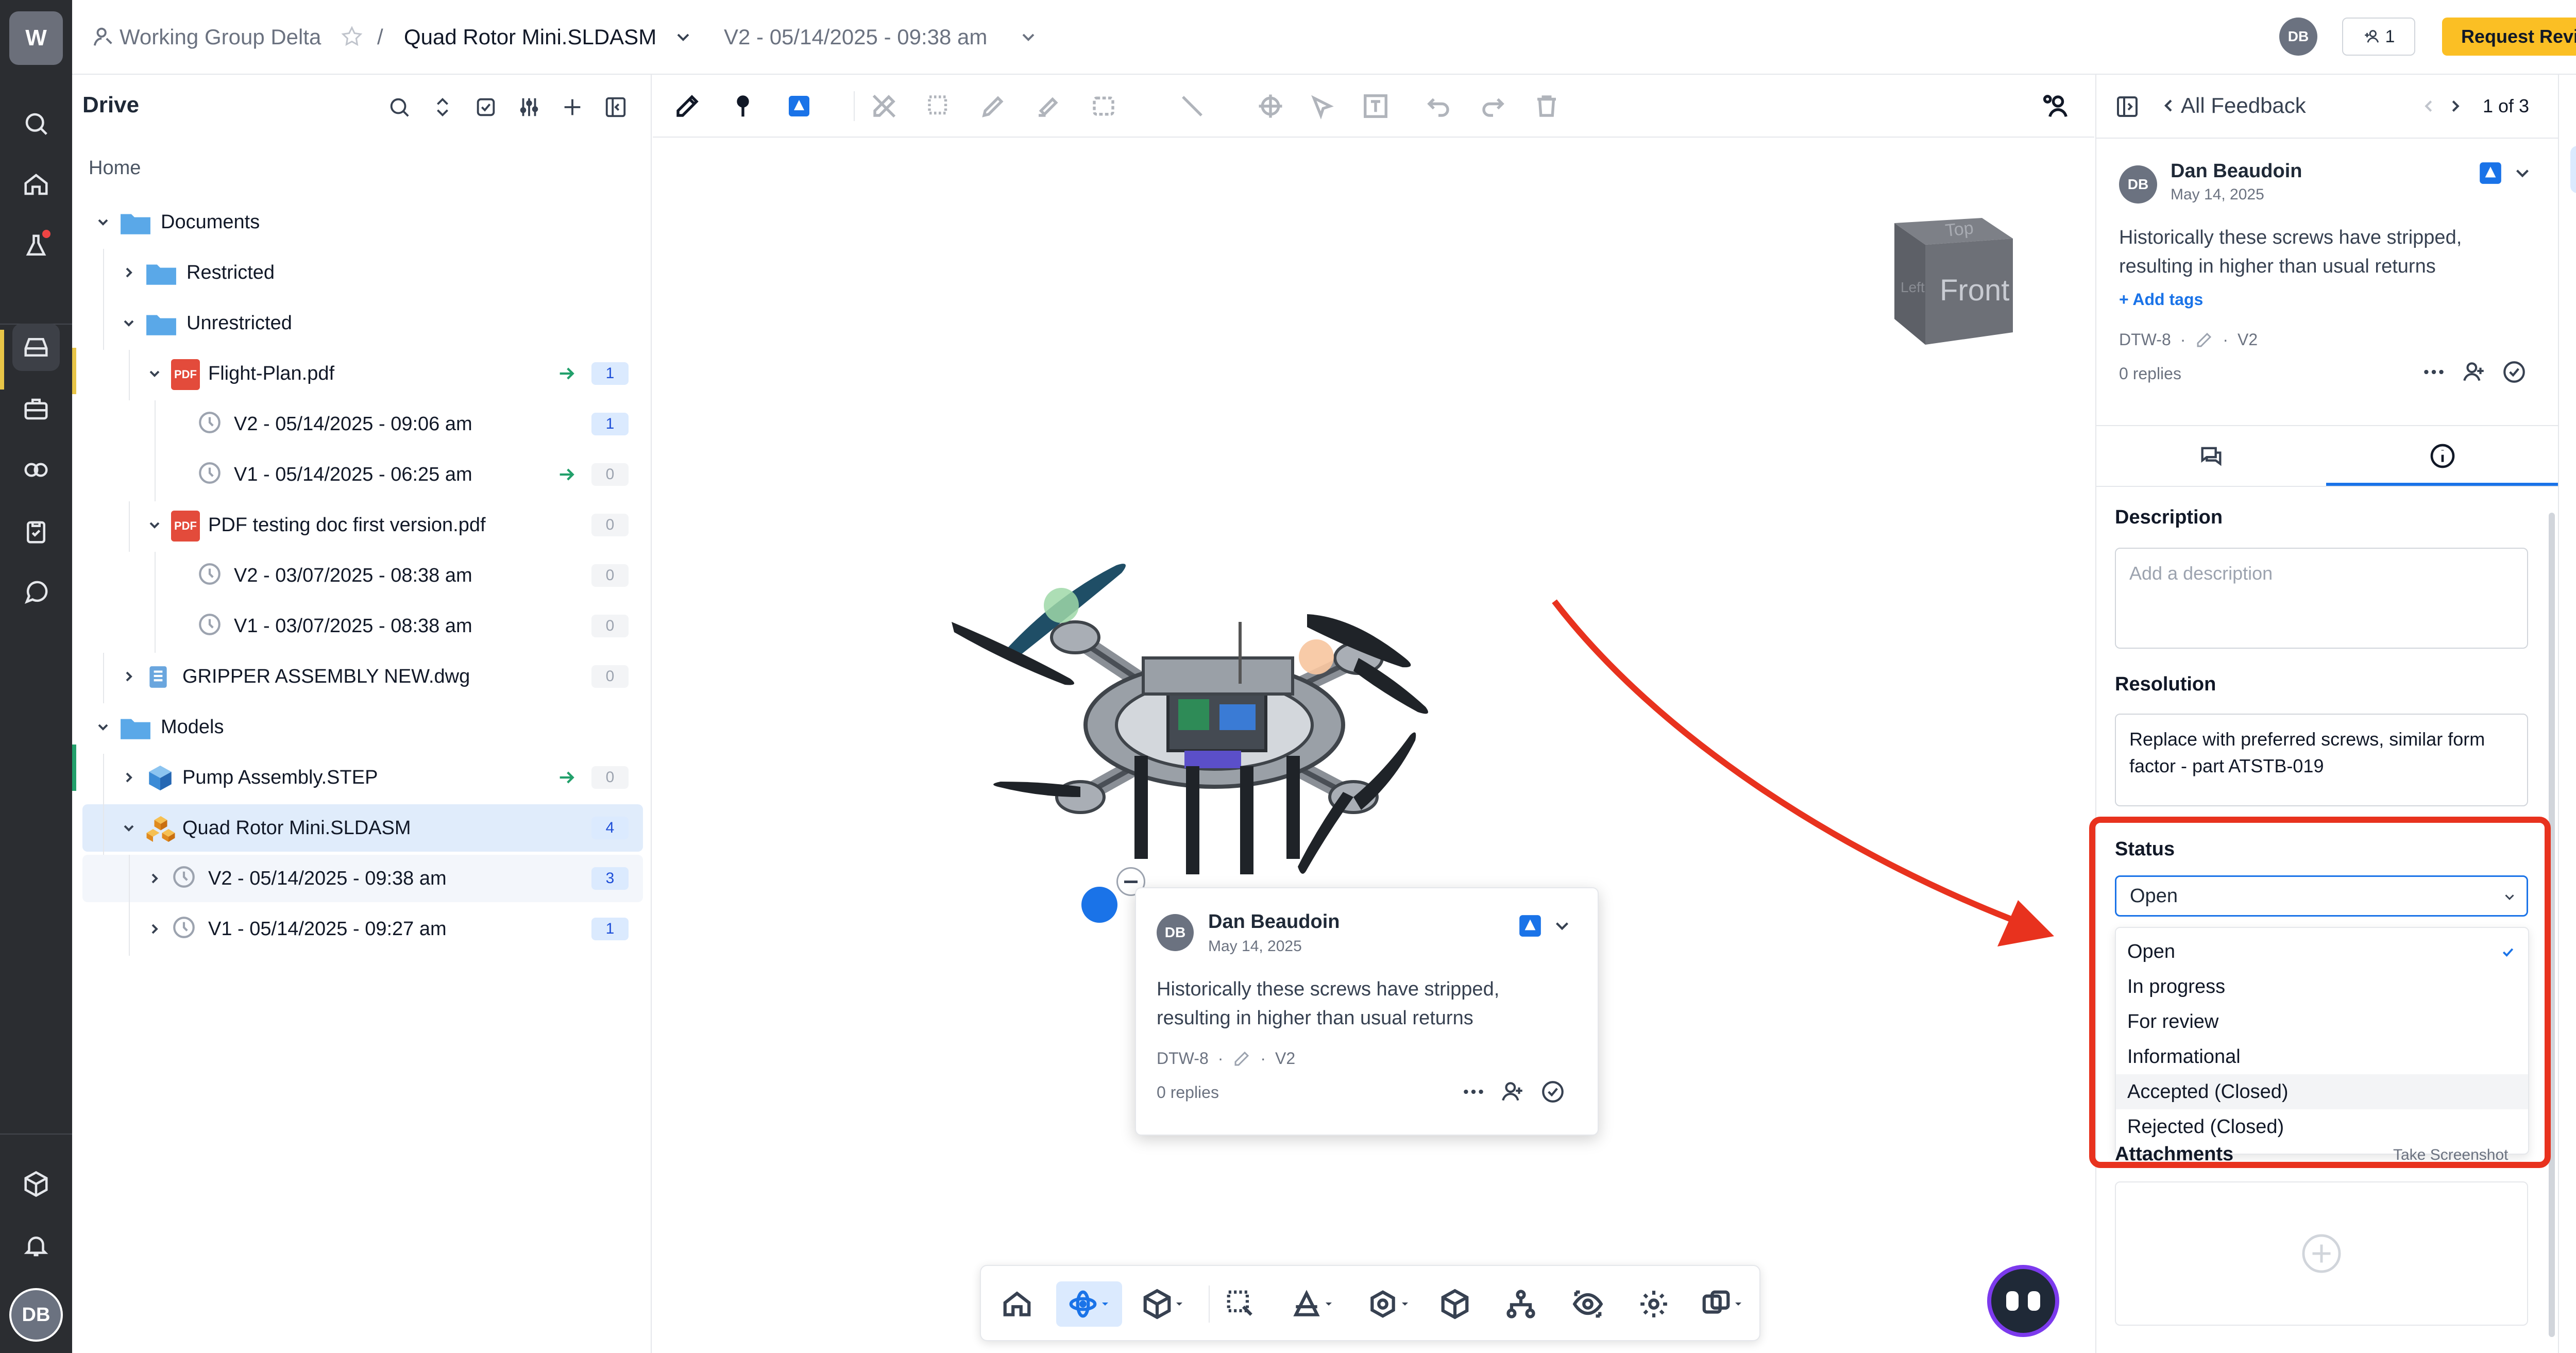 The width and height of the screenshot is (2576, 1353). Describe the element at coordinates (2168, 106) in the screenshot. I see `chevron-left-icon` at that location.